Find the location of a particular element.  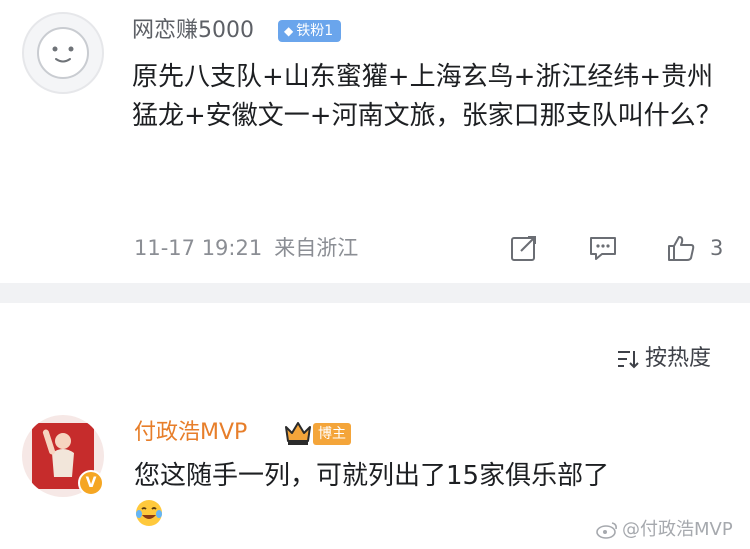

comment-meta: 11-17 19:21 来自浙江 is located at coordinates (246, 248).